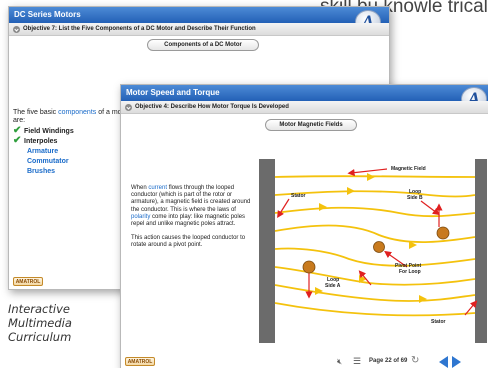  What do you see at coordinates (140, 188) in the screenshot?
I see `text: When` at bounding box center [140, 188].